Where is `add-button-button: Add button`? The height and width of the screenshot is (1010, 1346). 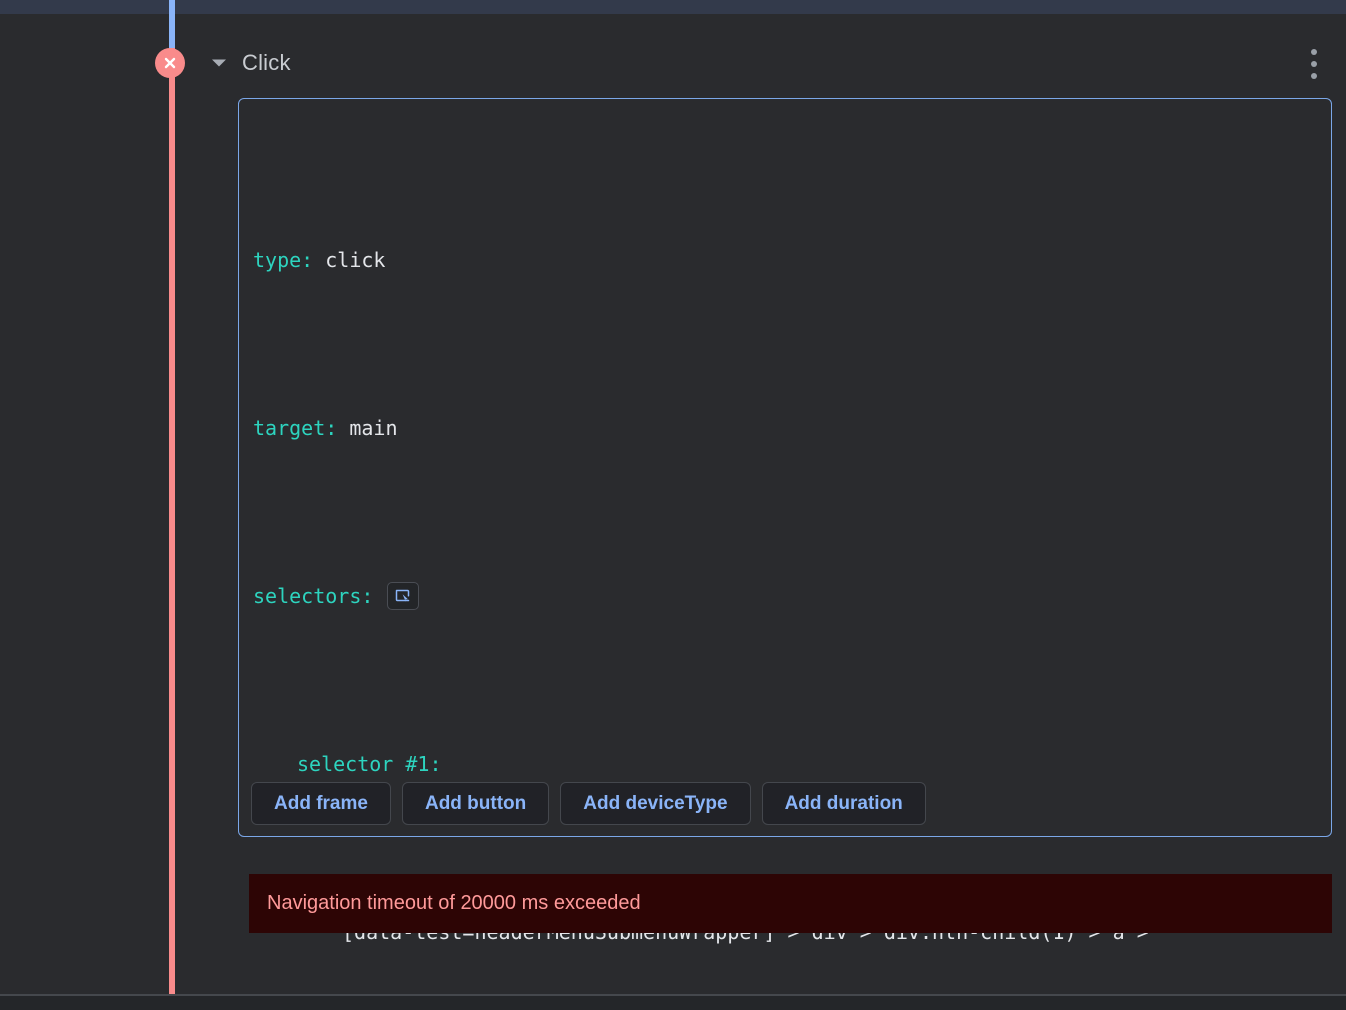 add-button-button: Add button is located at coordinates (475, 803).